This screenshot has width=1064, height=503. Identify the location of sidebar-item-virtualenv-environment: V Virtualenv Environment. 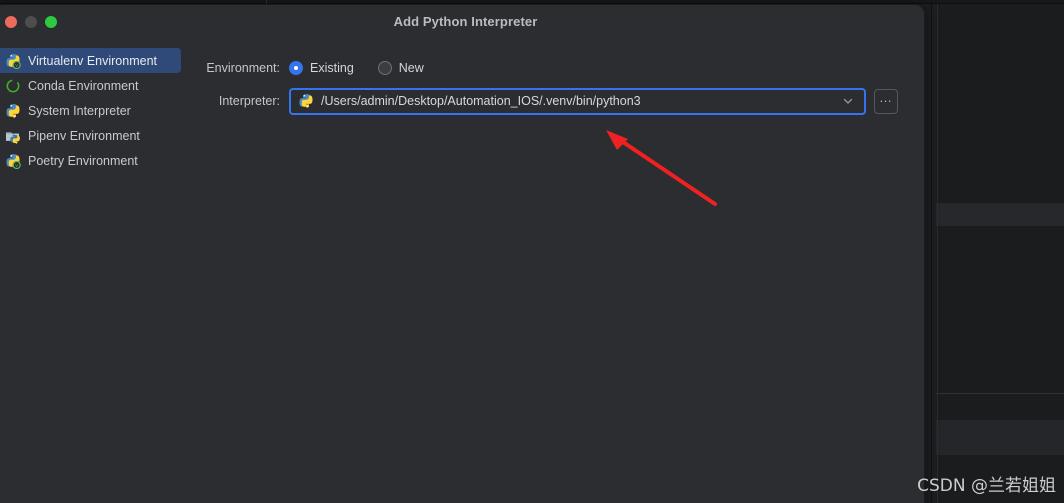
(90, 60).